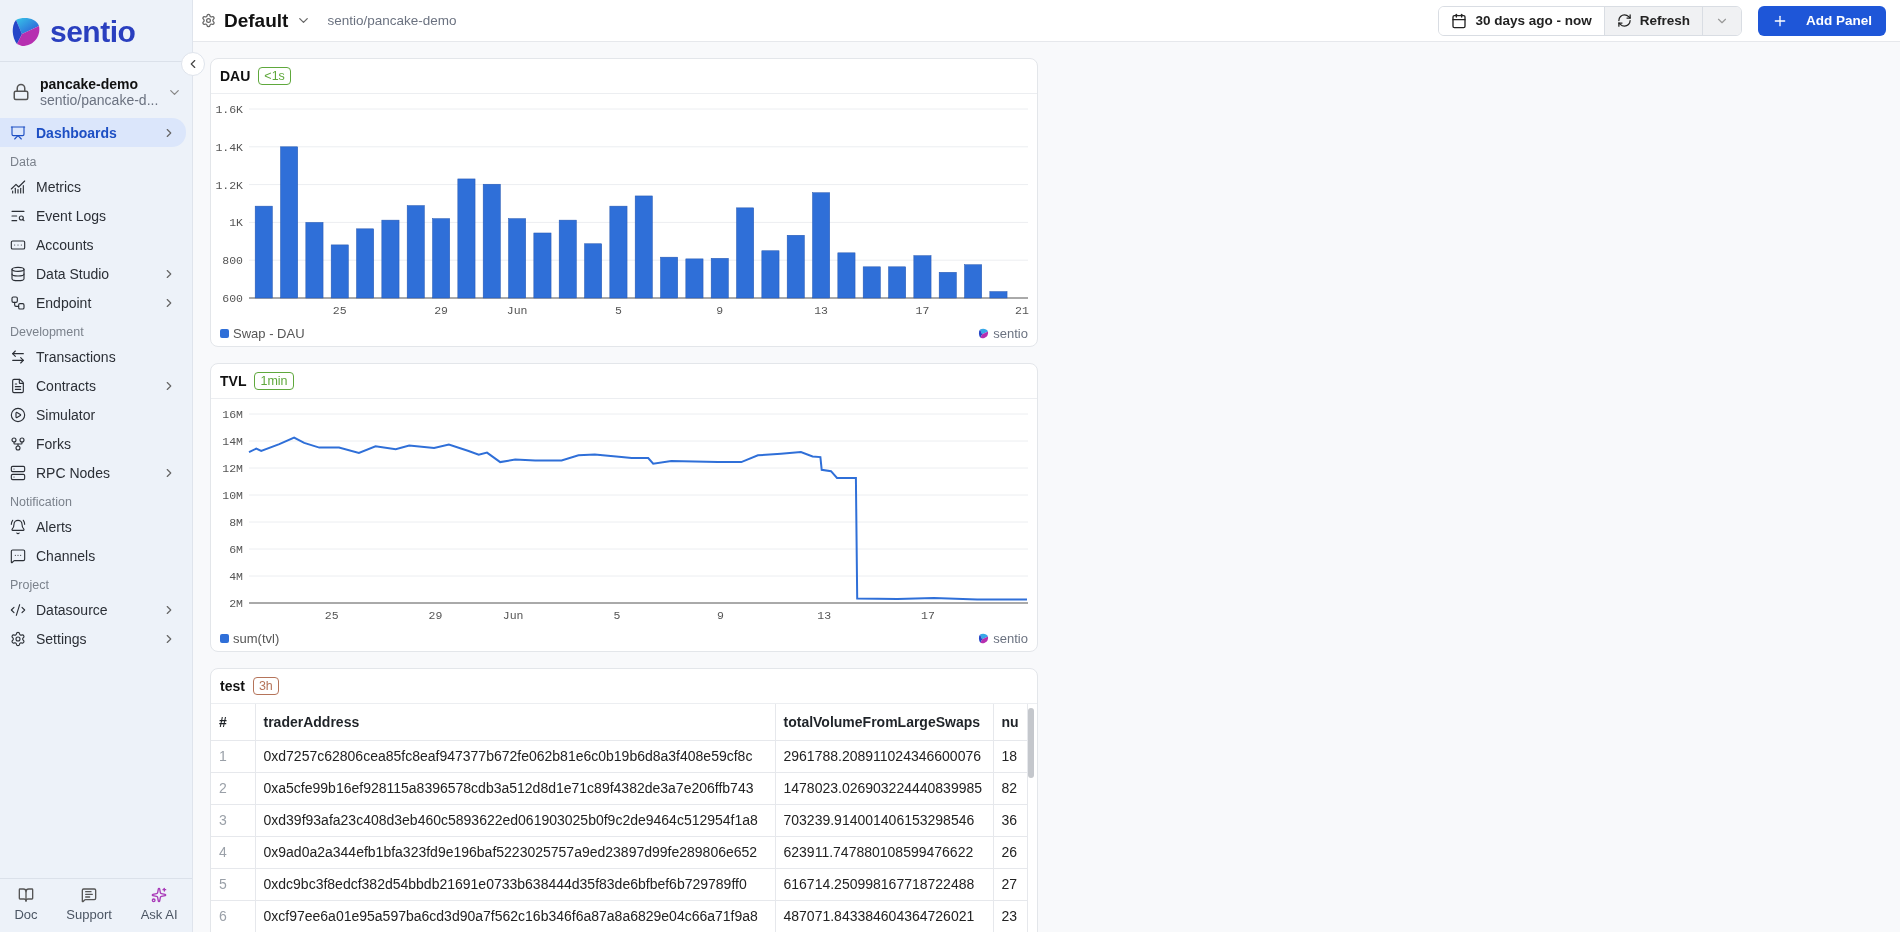  I want to click on axis-label: 1.4K, so click(229, 147).